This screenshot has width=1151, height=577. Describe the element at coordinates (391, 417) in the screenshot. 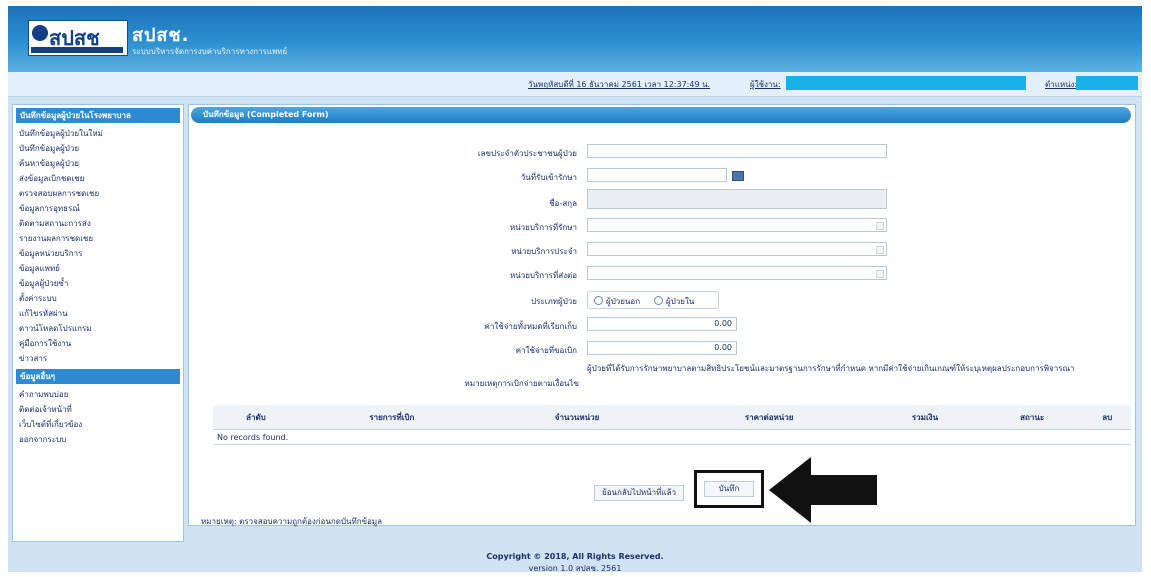

I see `col-header: รายการที่เบิก` at that location.